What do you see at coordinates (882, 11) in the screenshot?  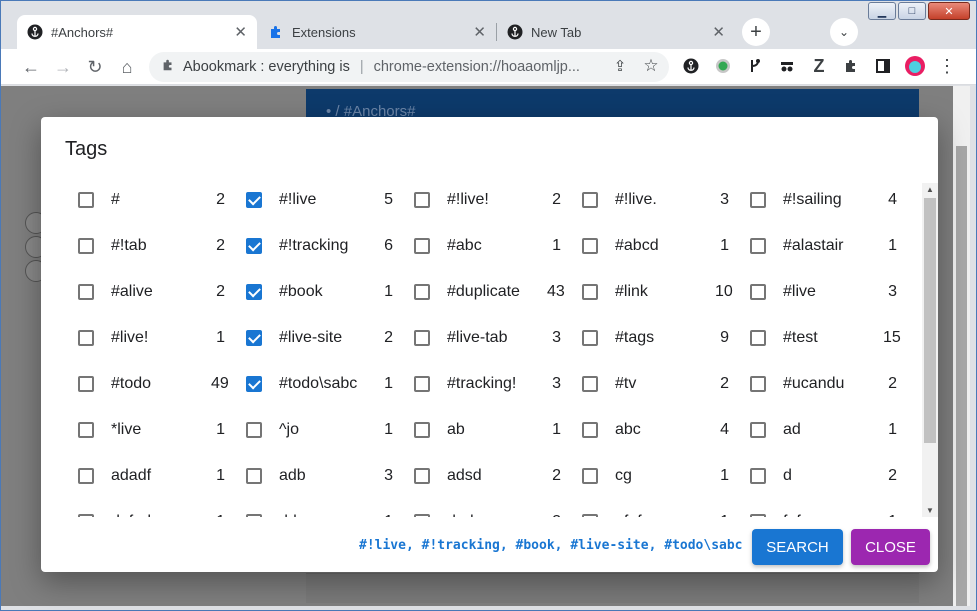 I see `minimize-button: ▁` at bounding box center [882, 11].